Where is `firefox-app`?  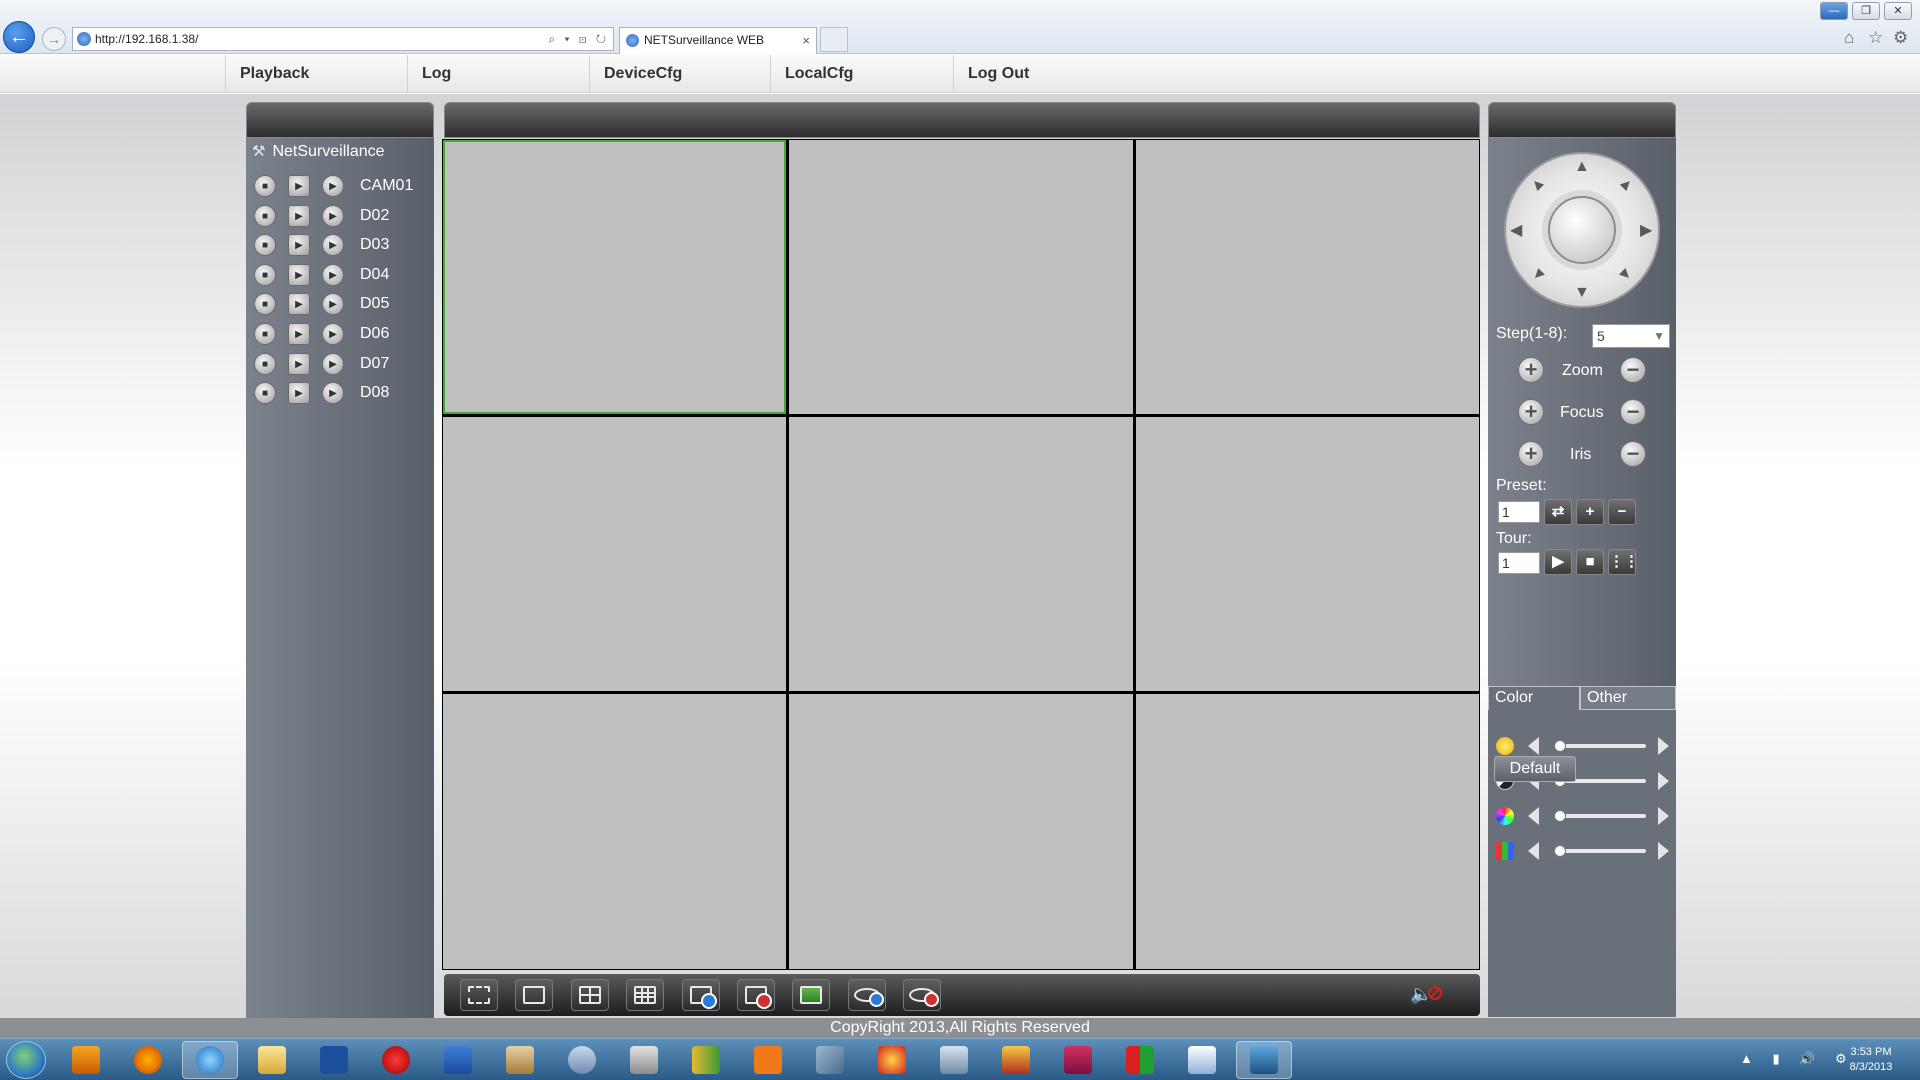 firefox-app is located at coordinates (148, 1060).